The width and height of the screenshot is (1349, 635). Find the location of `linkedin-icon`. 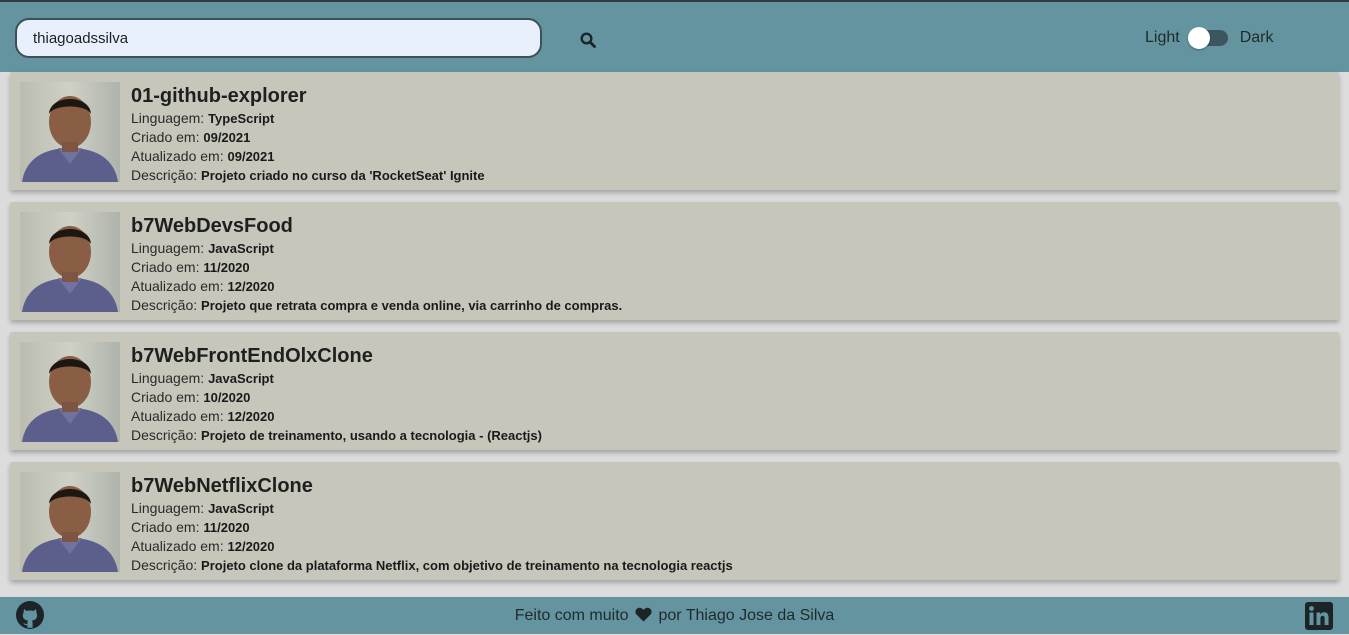

linkedin-icon is located at coordinates (1319, 616).